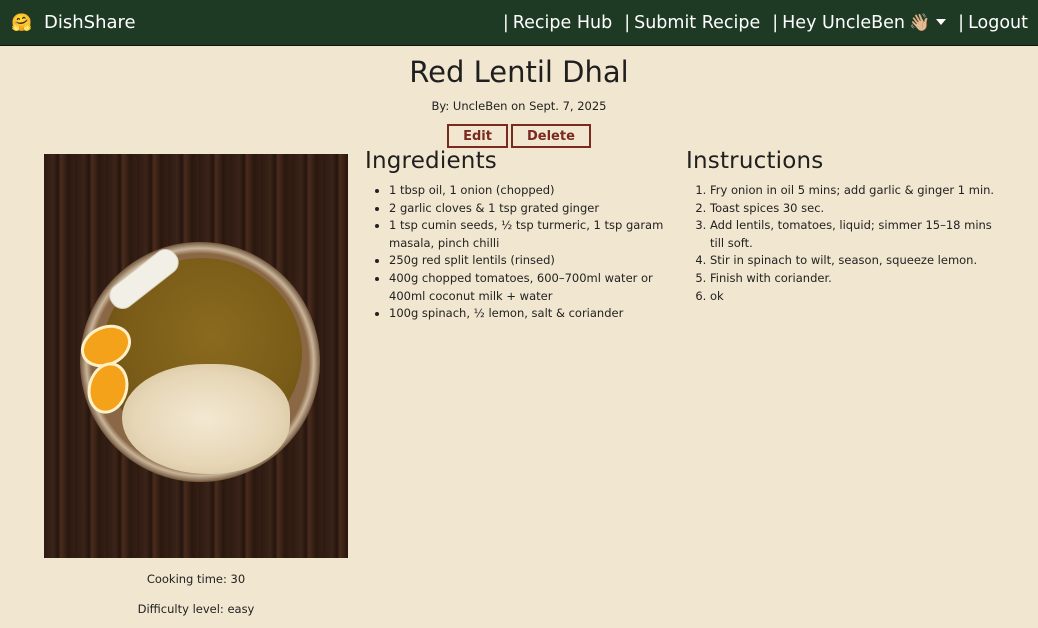  What do you see at coordinates (22, 22) in the screenshot?
I see `hugging-face-icon: 🤗` at bounding box center [22, 22].